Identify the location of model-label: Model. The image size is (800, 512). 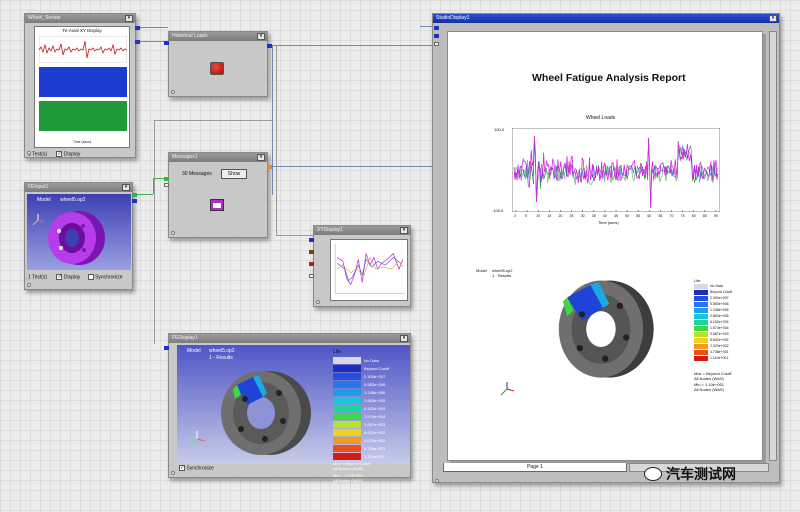
(194, 351).